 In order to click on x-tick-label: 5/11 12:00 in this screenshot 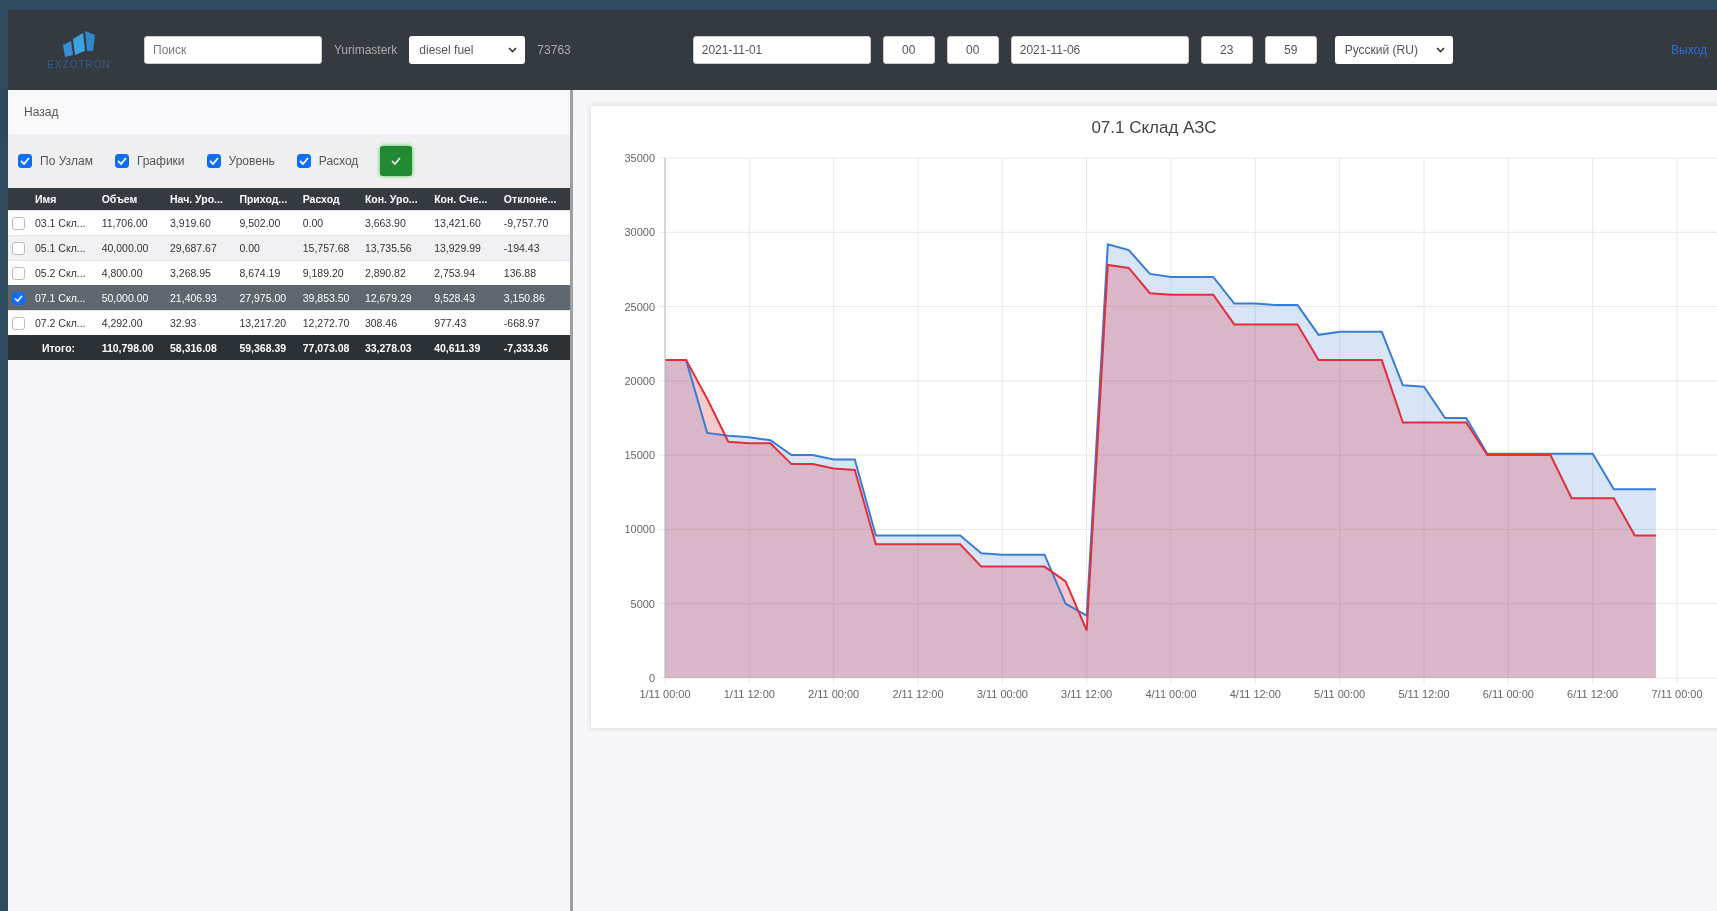, I will do `click(1424, 694)`.